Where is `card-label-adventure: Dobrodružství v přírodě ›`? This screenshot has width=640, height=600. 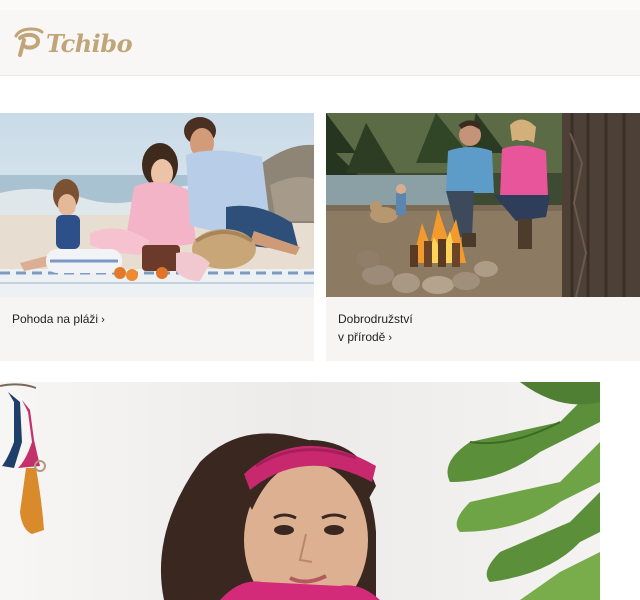
card-label-adventure: Dobrodružství v přírodě › is located at coordinates (375, 328).